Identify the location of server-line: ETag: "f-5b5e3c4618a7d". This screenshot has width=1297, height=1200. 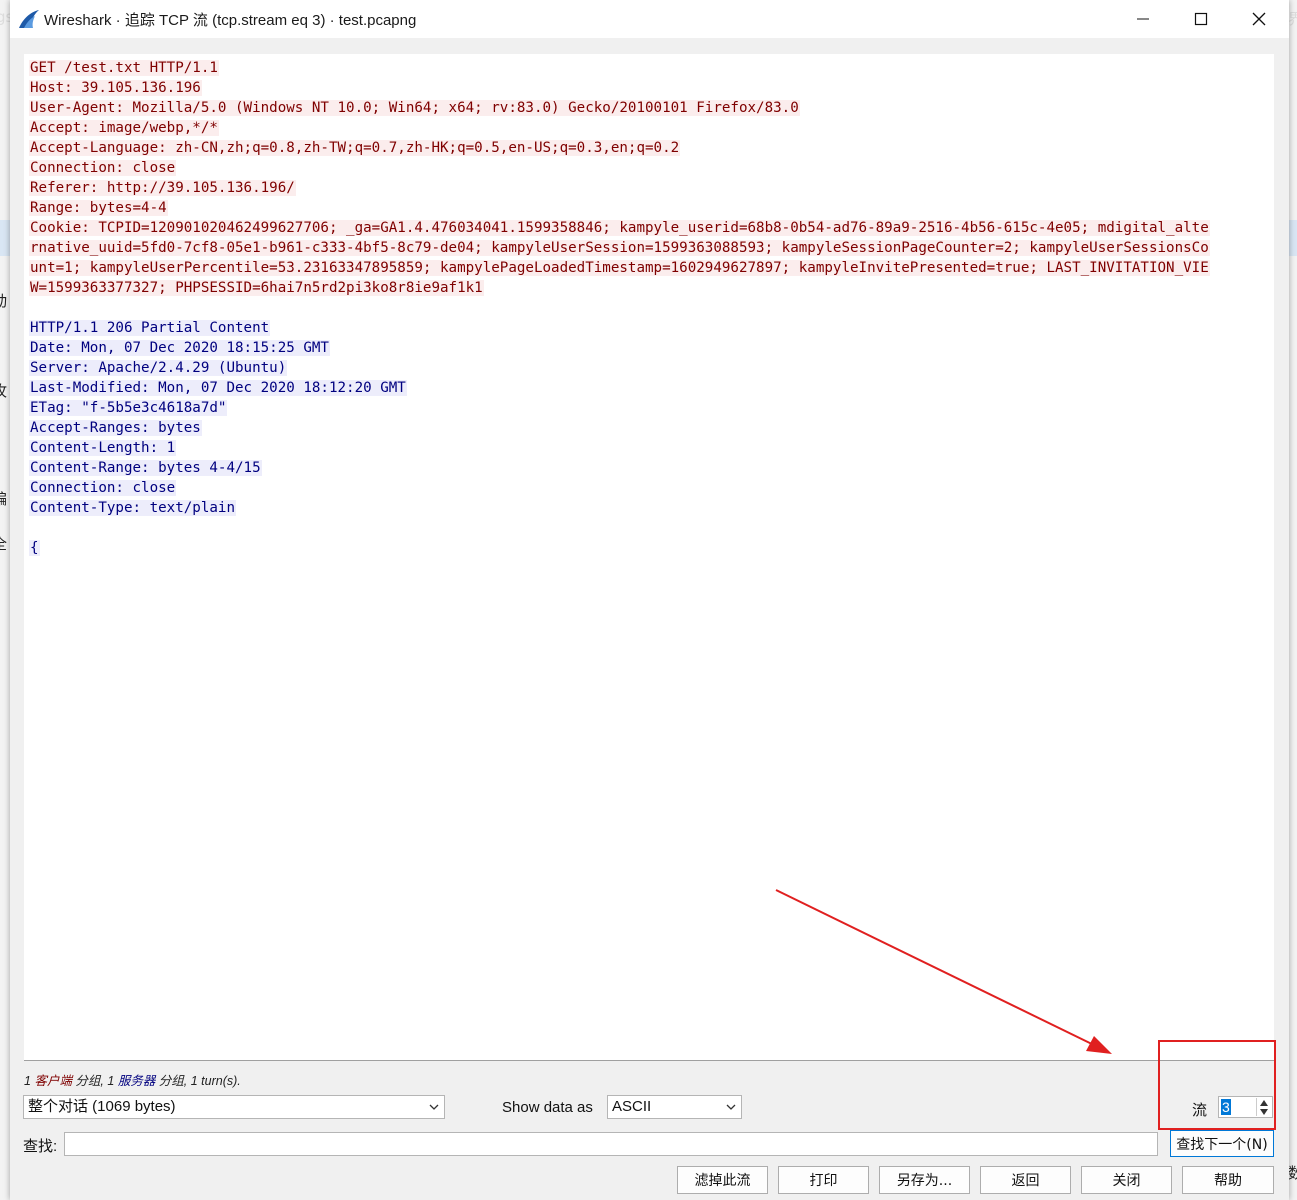
(128, 408).